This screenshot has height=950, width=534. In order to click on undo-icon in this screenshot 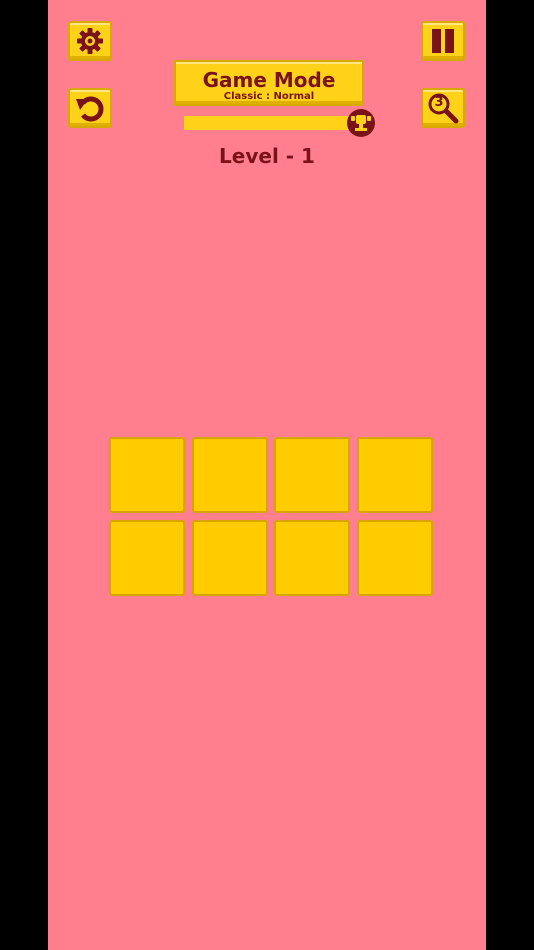, I will do `click(90, 108)`.